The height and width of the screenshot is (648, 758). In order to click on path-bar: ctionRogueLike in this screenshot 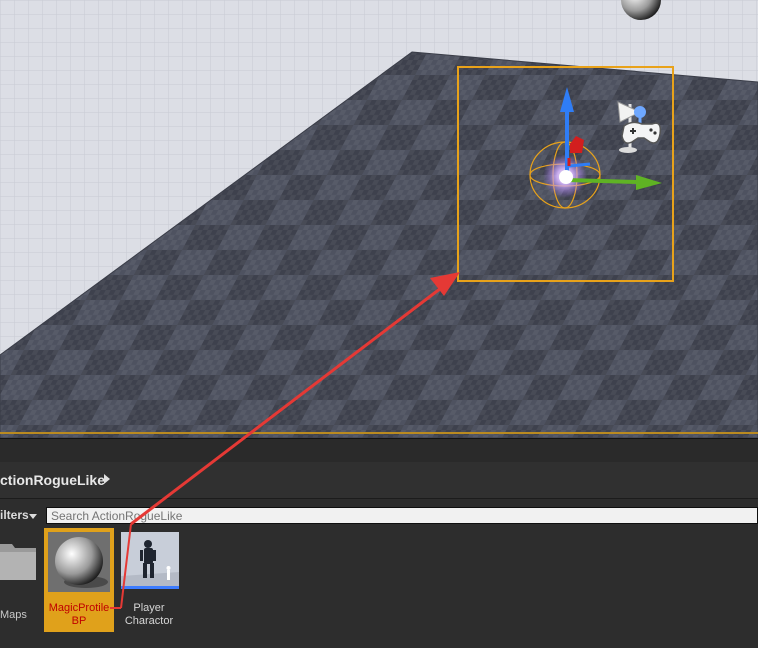, I will do `click(379, 480)`.